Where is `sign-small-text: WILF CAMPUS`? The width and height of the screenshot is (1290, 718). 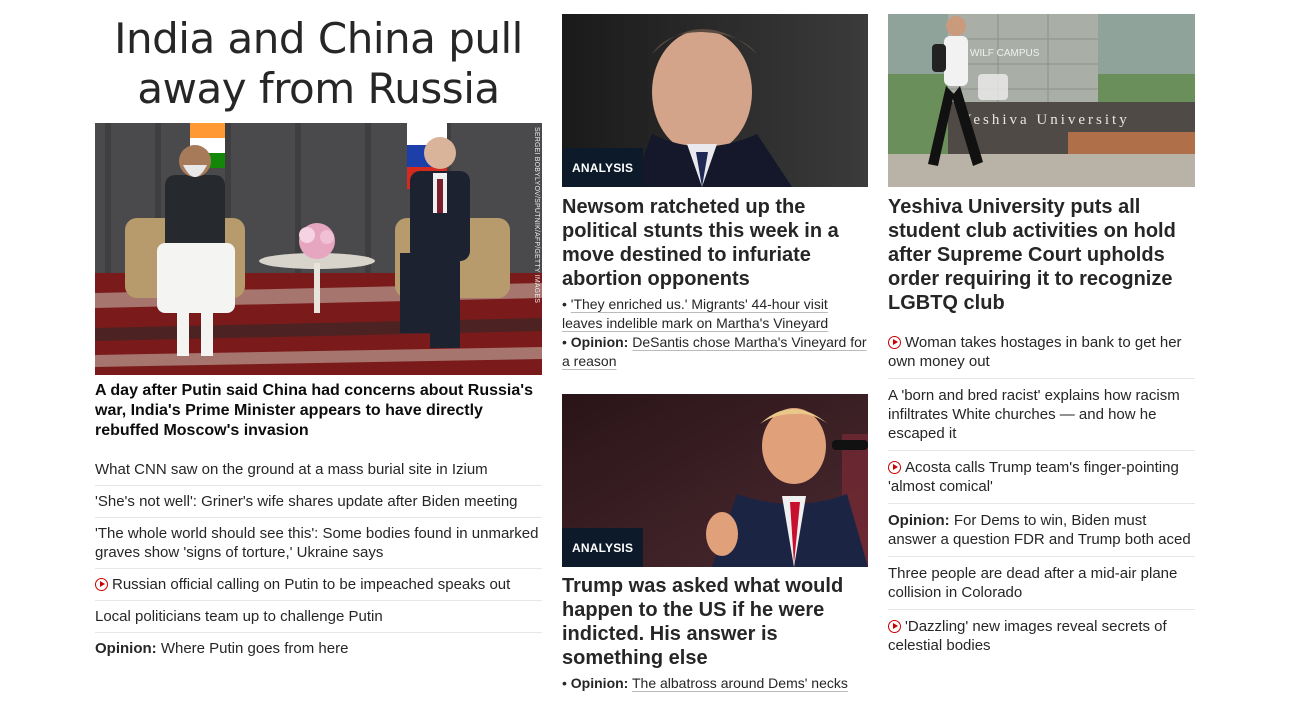
sign-small-text: WILF CAMPUS is located at coordinates (1005, 53).